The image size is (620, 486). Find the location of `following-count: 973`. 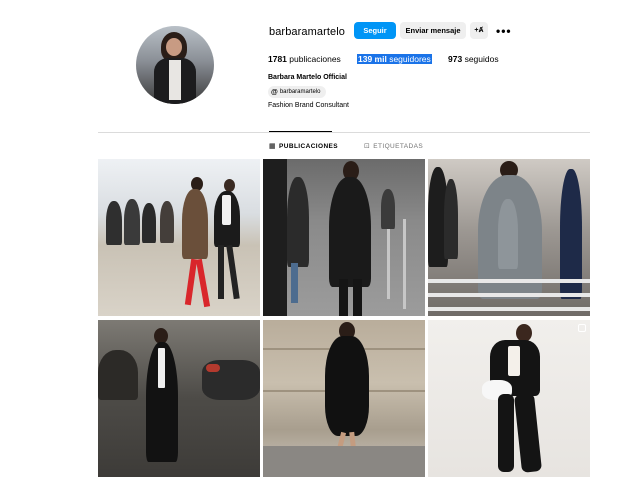

following-count: 973 is located at coordinates (455, 59).